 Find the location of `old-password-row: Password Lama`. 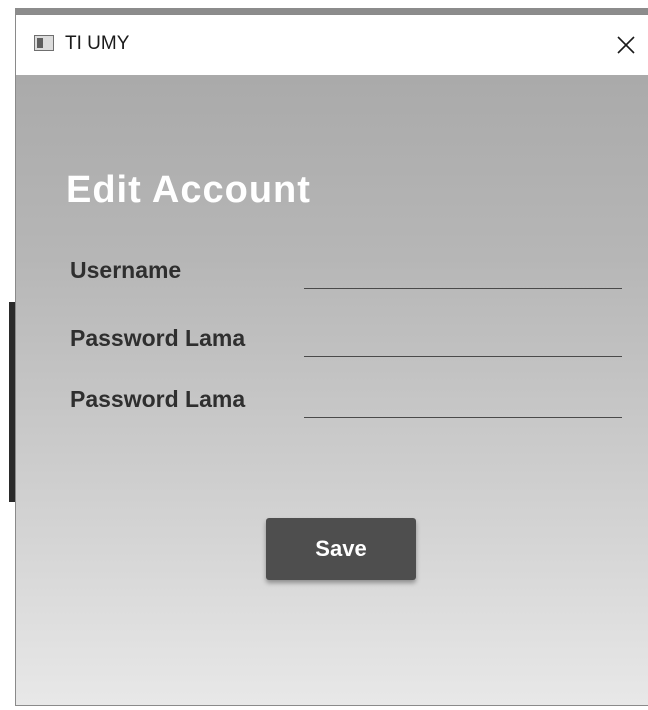

old-password-row: Password Lama is located at coordinates (350, 343).